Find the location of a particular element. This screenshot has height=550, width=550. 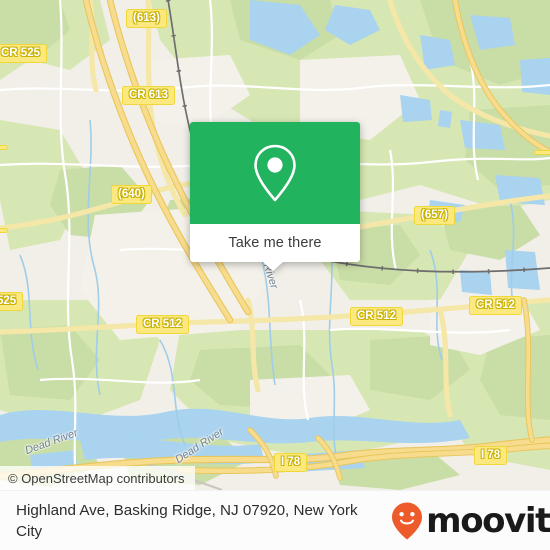

road-shield: CR 525 is located at coordinates (23, 53).